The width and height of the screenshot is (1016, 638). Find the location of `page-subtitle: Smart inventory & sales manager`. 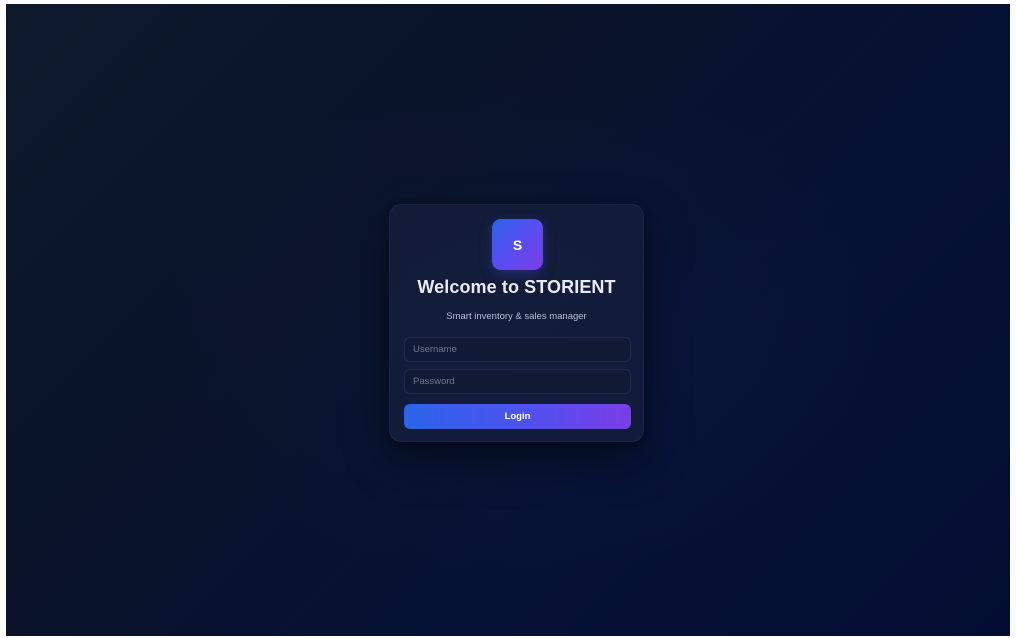

page-subtitle: Smart inventory & sales manager is located at coordinates (516, 316).